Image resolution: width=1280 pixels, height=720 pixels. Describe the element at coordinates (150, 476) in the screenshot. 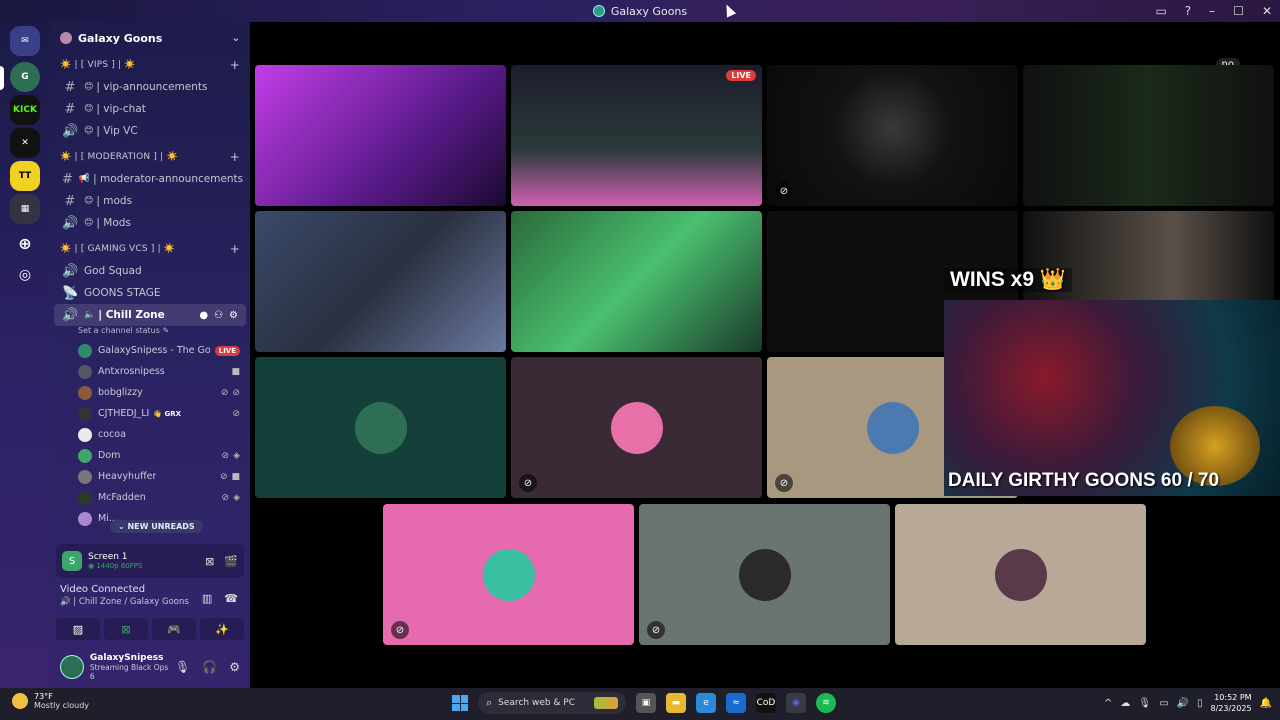

I see `voice-member: Heavyhuffer ⊘ ■` at that location.